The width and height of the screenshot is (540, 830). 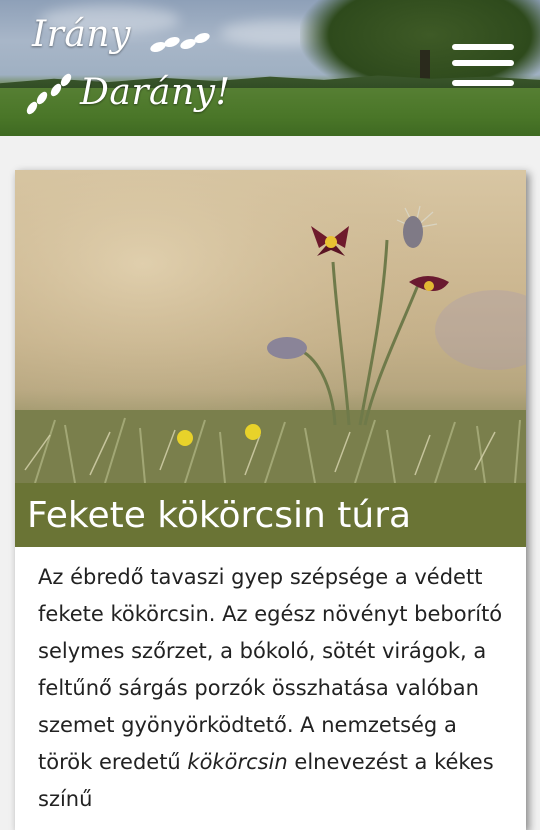 I want to click on tour-card-title: Fekete kökörcsin túra, so click(x=219, y=516).